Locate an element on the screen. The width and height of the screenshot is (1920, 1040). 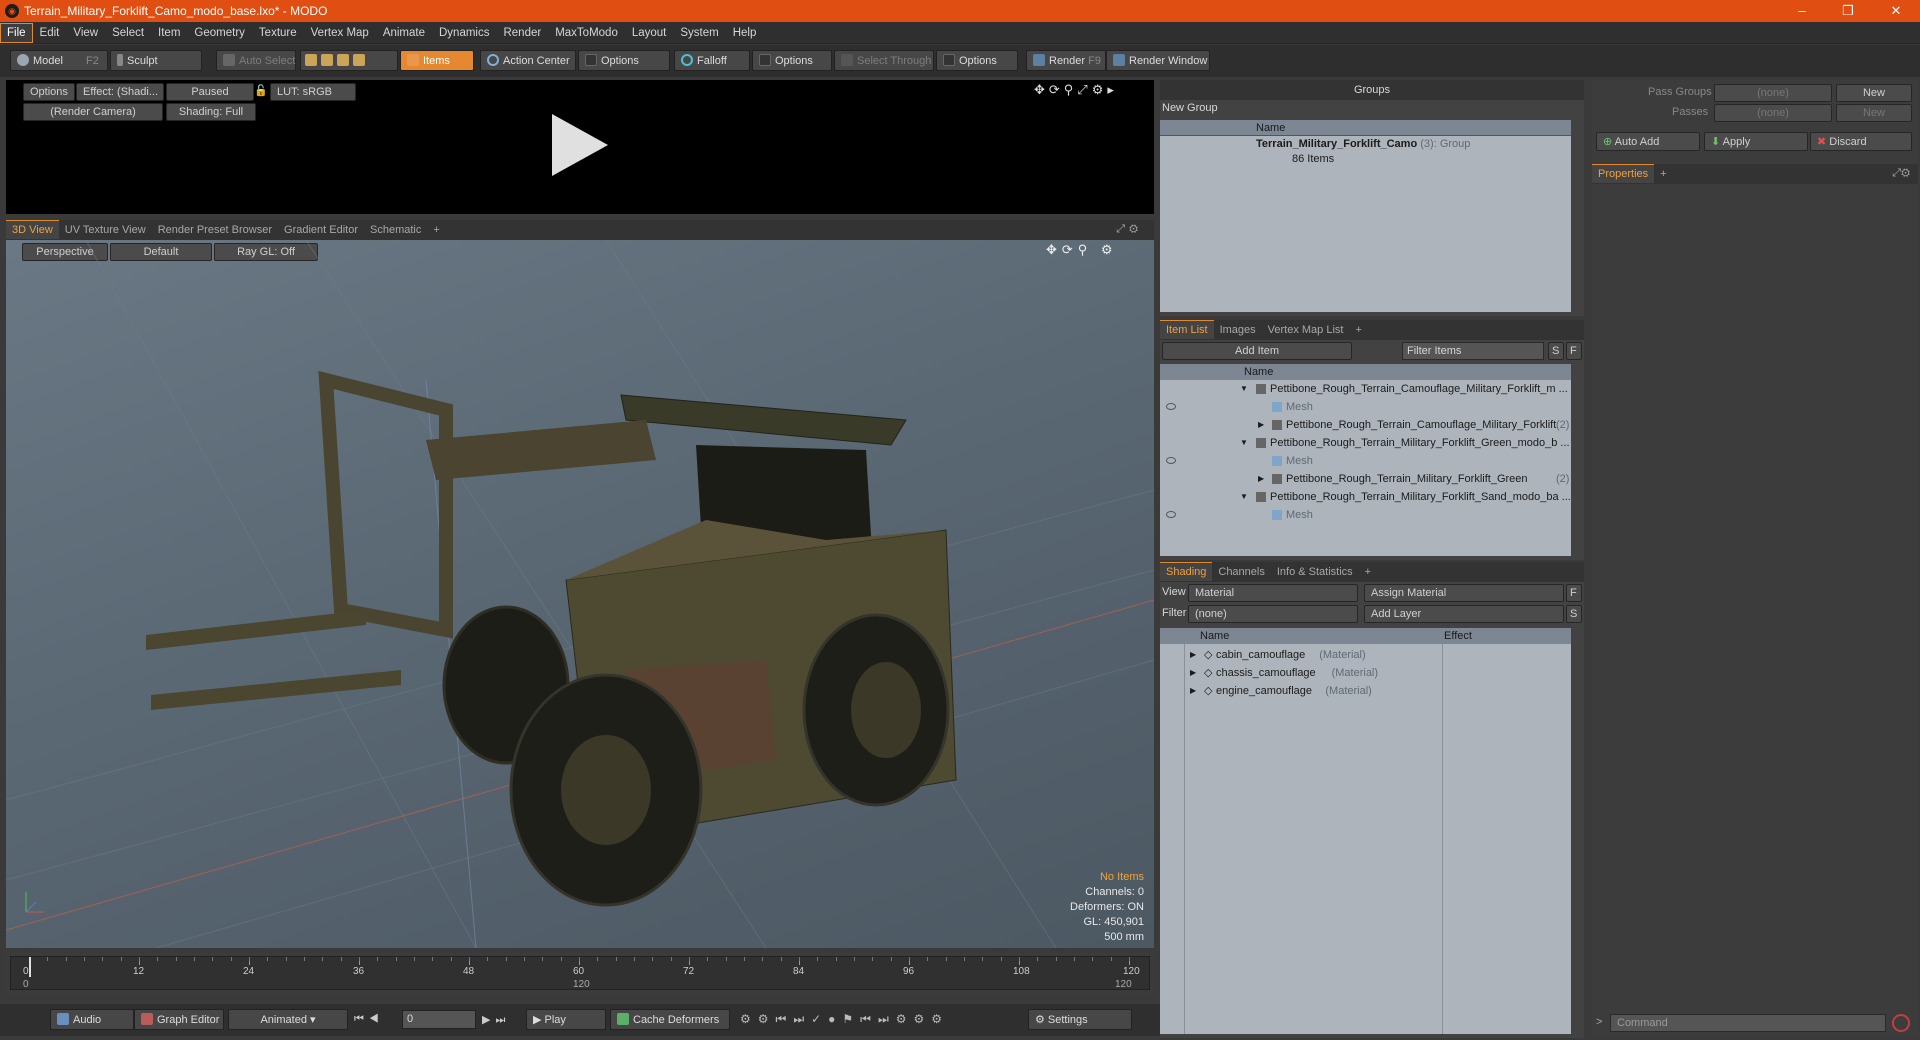
render-camera-dropdown: (Render Camera) is located at coordinates (93, 112).